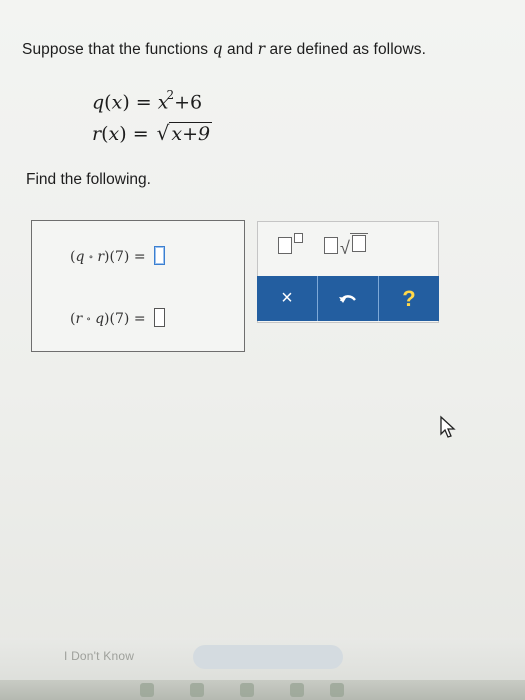 This screenshot has width=525, height=700. I want to click on exponent-box-icon, so click(298, 238).